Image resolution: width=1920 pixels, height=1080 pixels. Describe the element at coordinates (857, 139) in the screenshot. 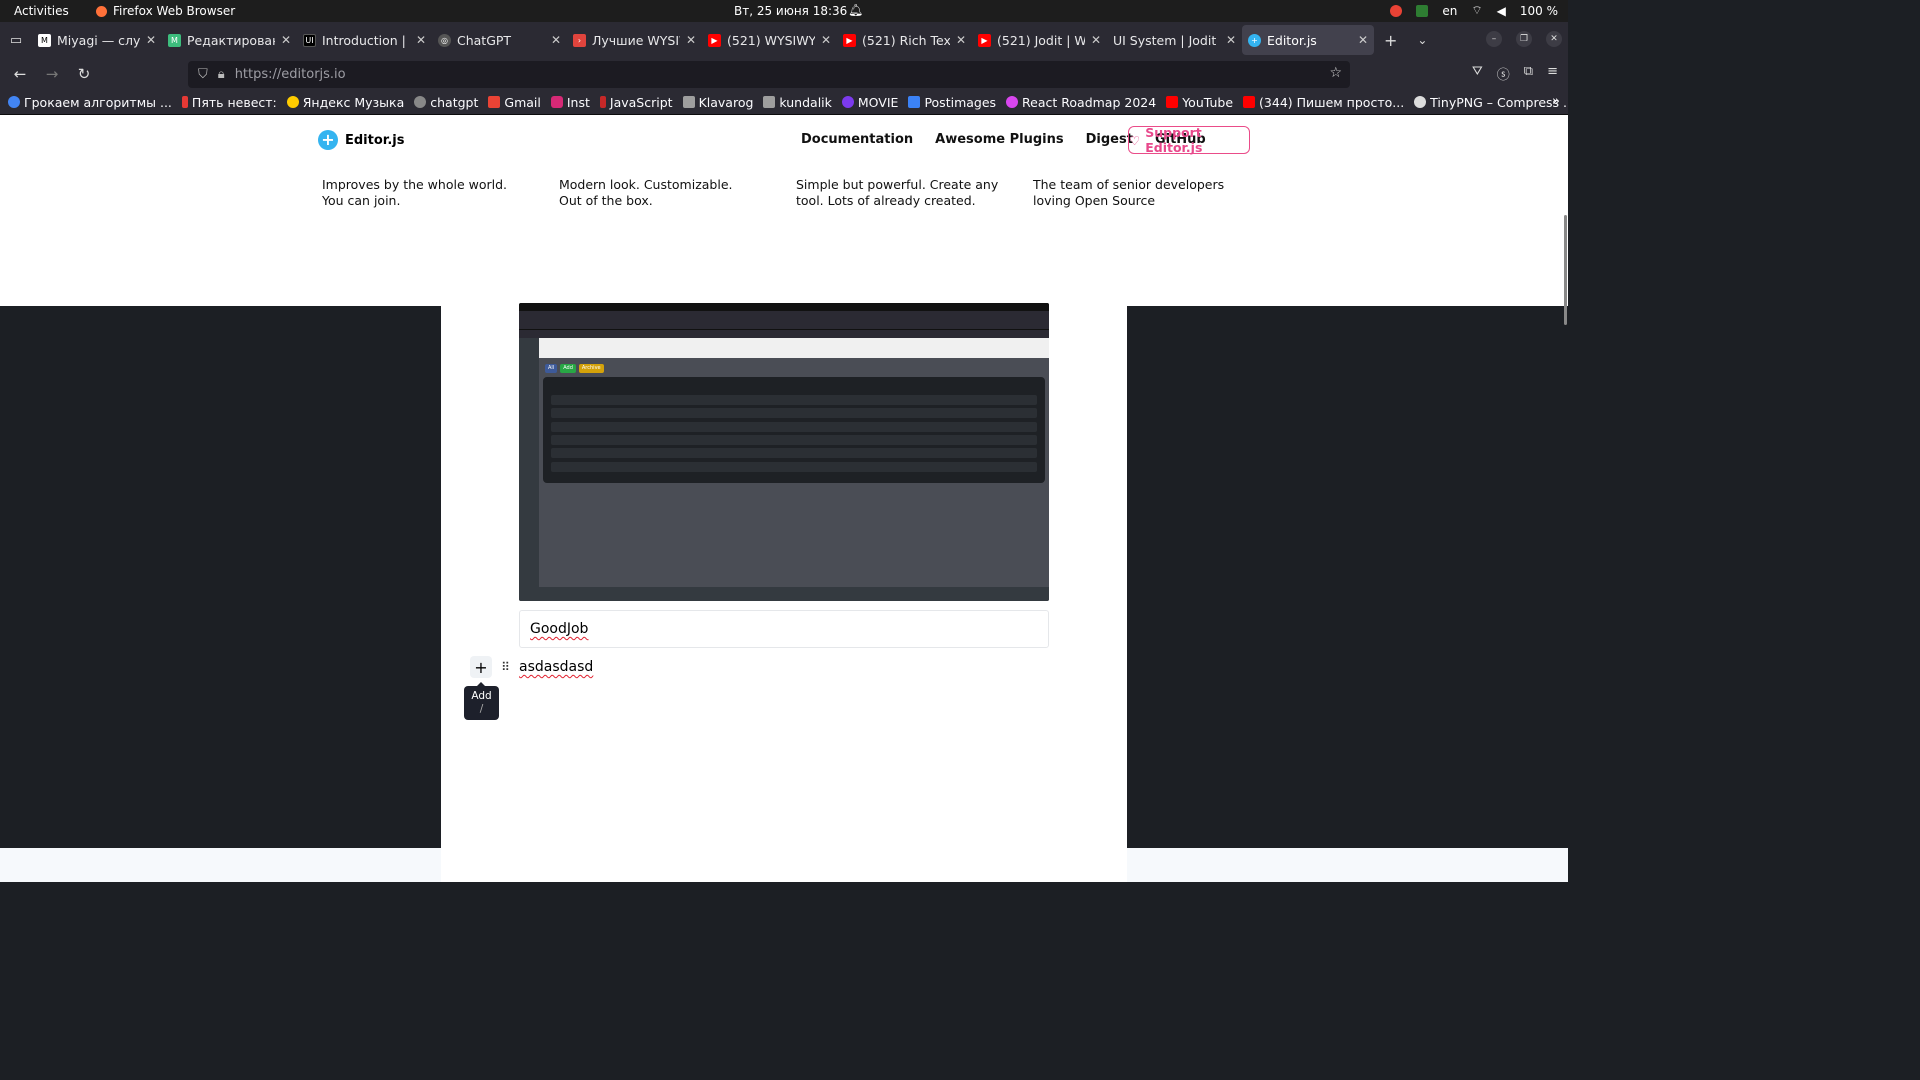

I see `nav-documentation: Documentation` at that location.